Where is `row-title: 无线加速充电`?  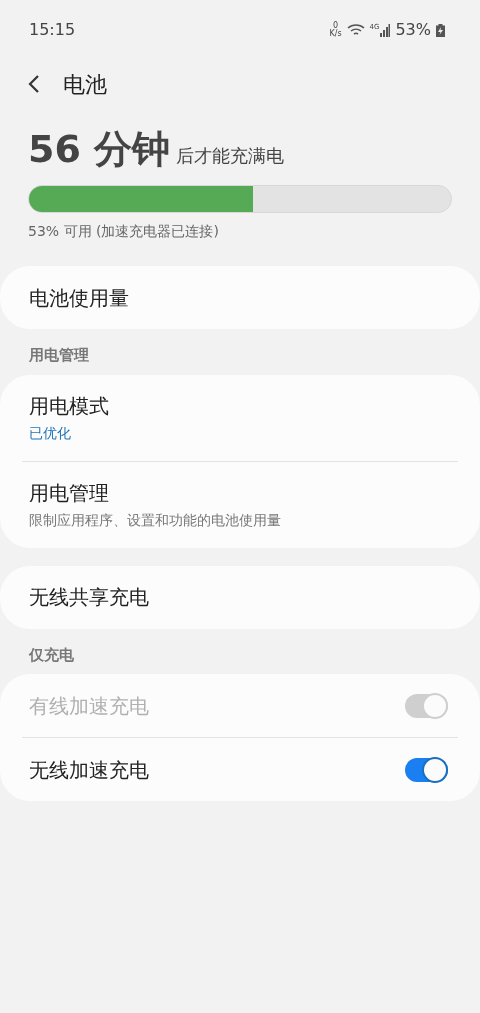
row-title: 无线加速充电 is located at coordinates (89, 770).